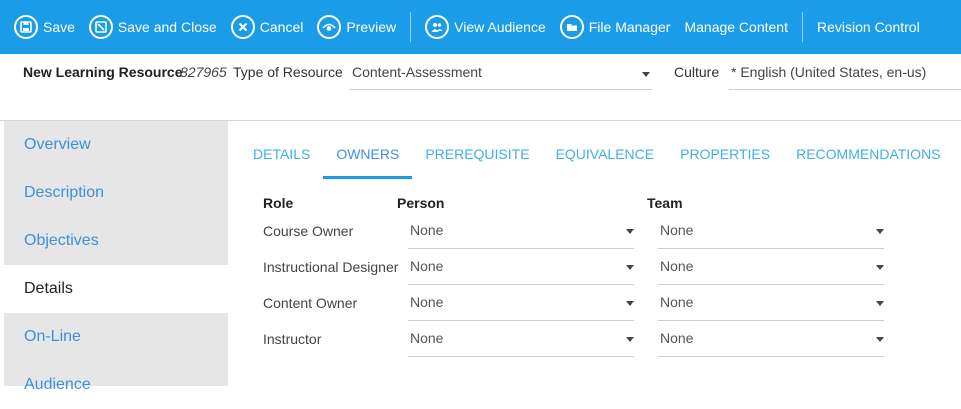 This screenshot has width=961, height=409. What do you see at coordinates (437, 27) in the screenshot?
I see `users-icon` at bounding box center [437, 27].